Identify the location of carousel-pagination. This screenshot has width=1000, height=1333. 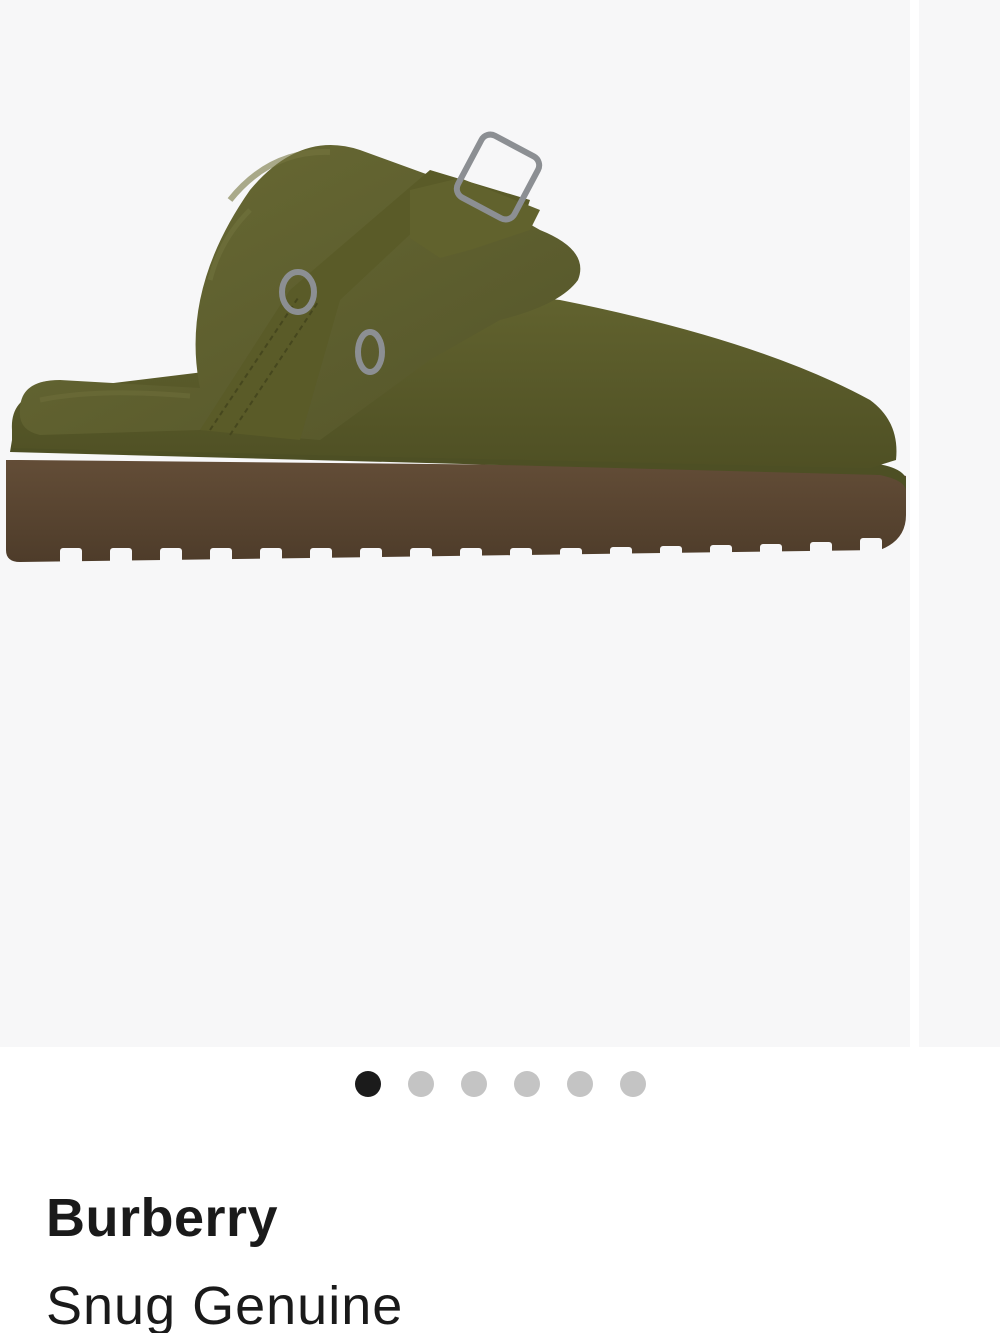
(500, 1084).